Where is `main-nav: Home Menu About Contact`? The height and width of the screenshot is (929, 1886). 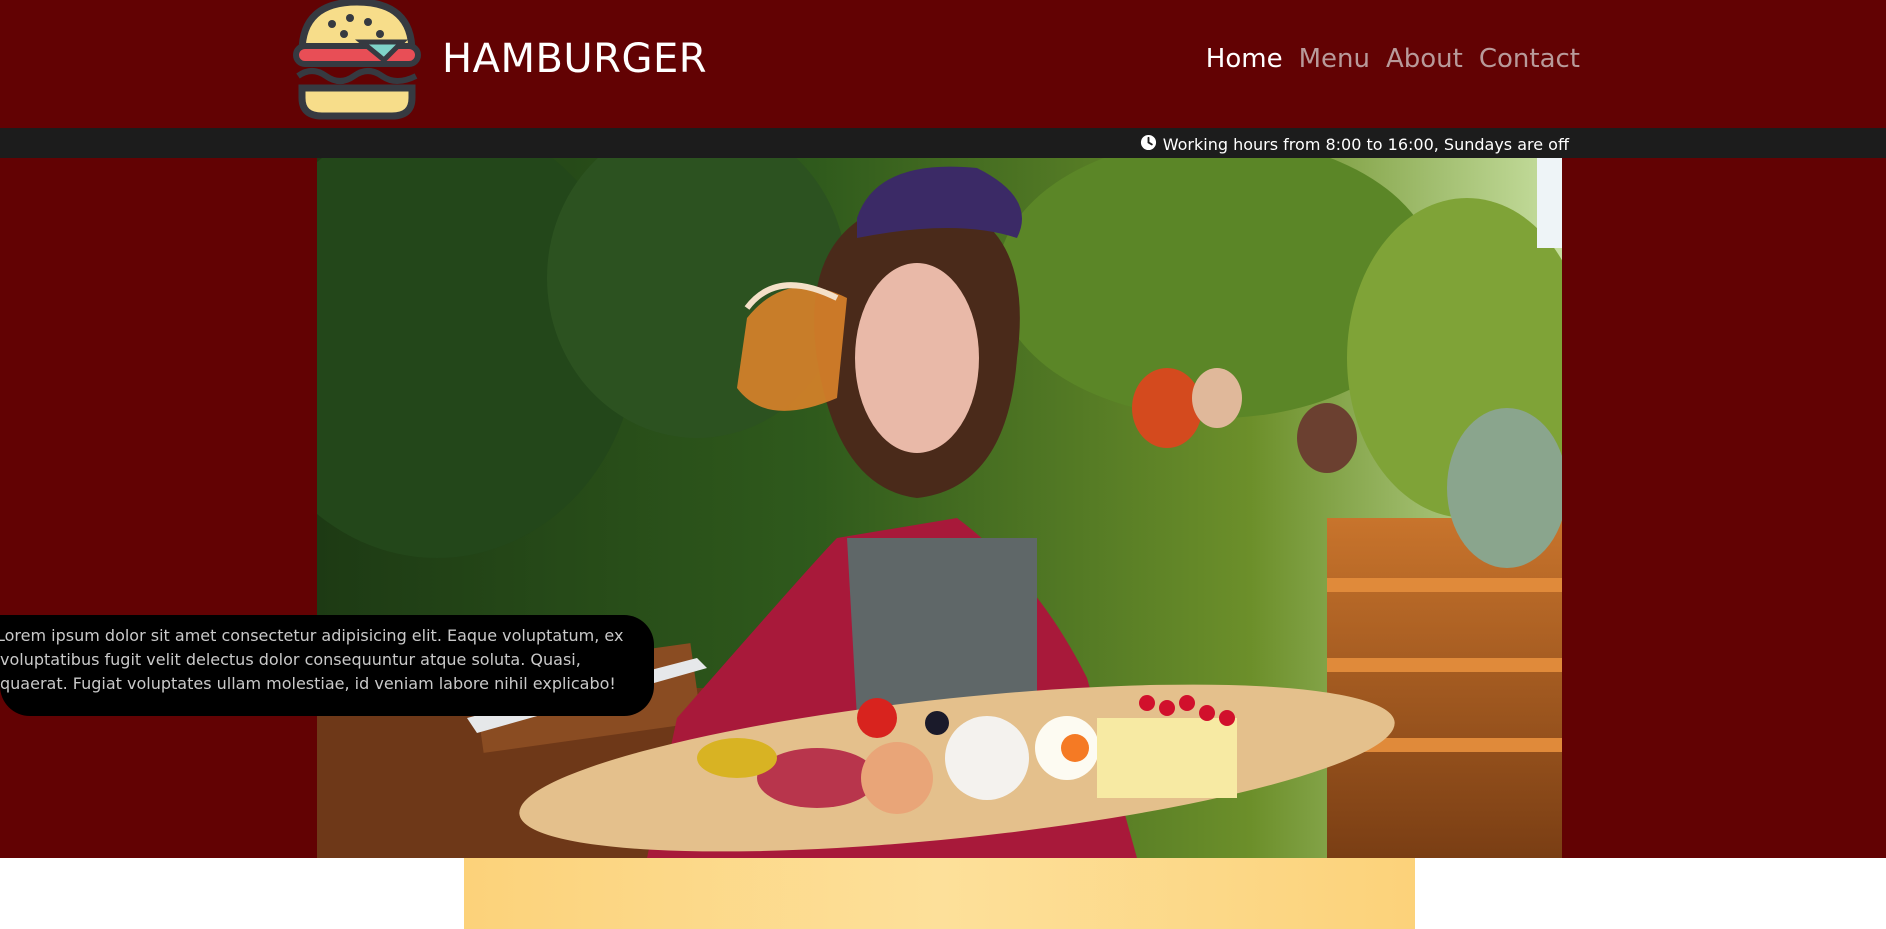 main-nav: Home Menu About Contact is located at coordinates (1393, 59).